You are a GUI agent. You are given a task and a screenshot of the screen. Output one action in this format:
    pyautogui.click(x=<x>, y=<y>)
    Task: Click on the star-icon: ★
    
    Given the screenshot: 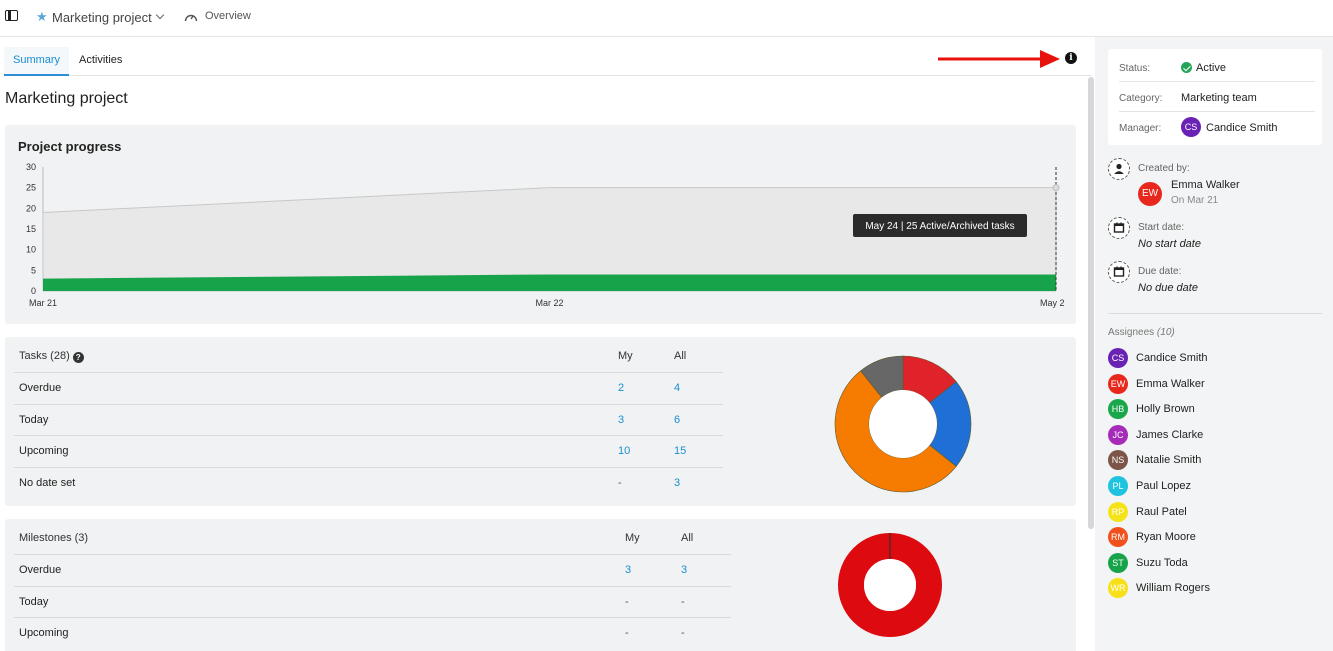 What is the action you would take?
    pyautogui.click(x=42, y=17)
    